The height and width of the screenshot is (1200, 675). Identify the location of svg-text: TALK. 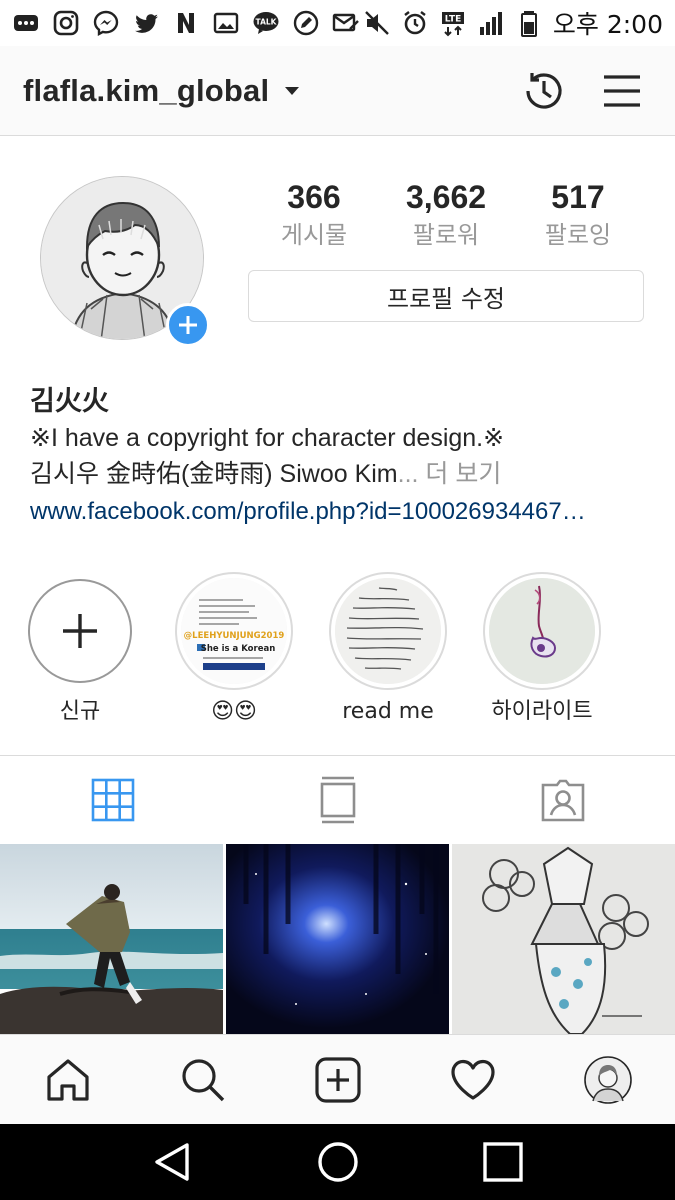
(267, 22).